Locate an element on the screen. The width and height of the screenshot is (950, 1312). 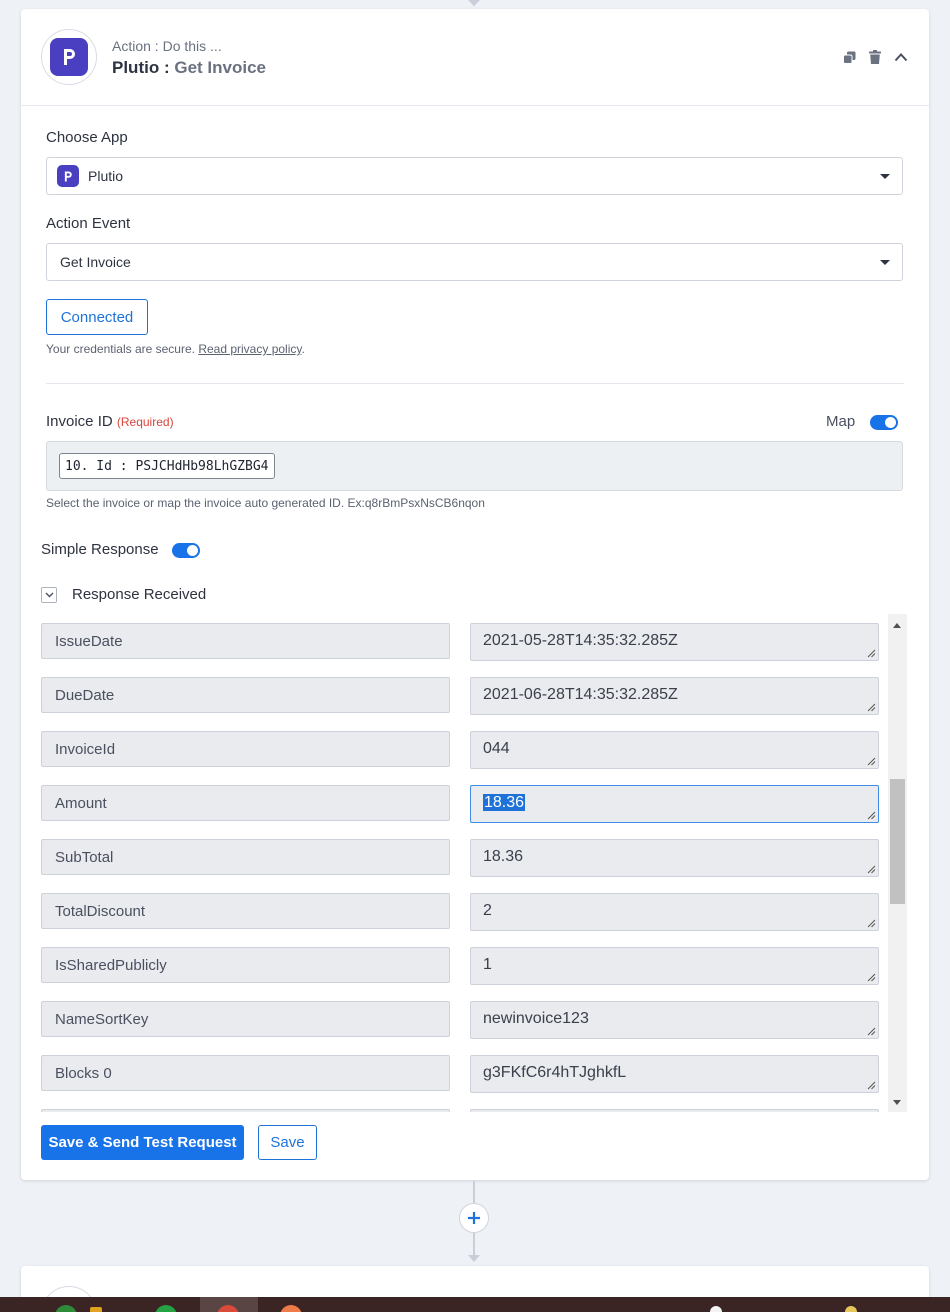
response-value-text: g3FKfC6r4hTJghkfL is located at coordinates (555, 1072).